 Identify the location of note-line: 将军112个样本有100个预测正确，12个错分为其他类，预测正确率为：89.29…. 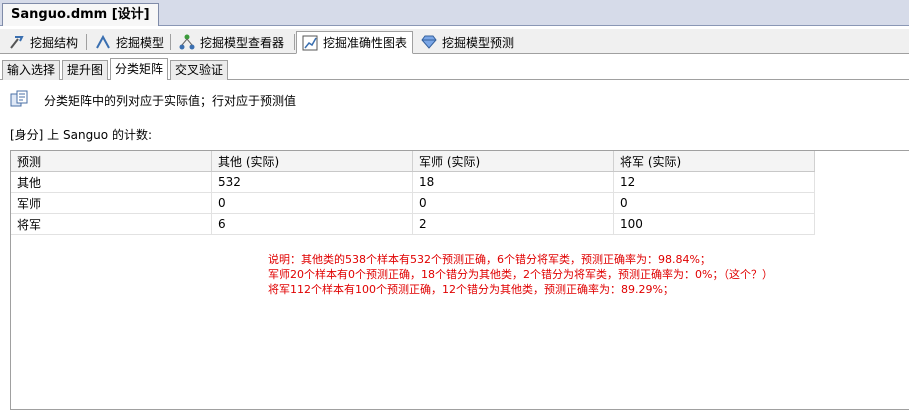
(471, 289).